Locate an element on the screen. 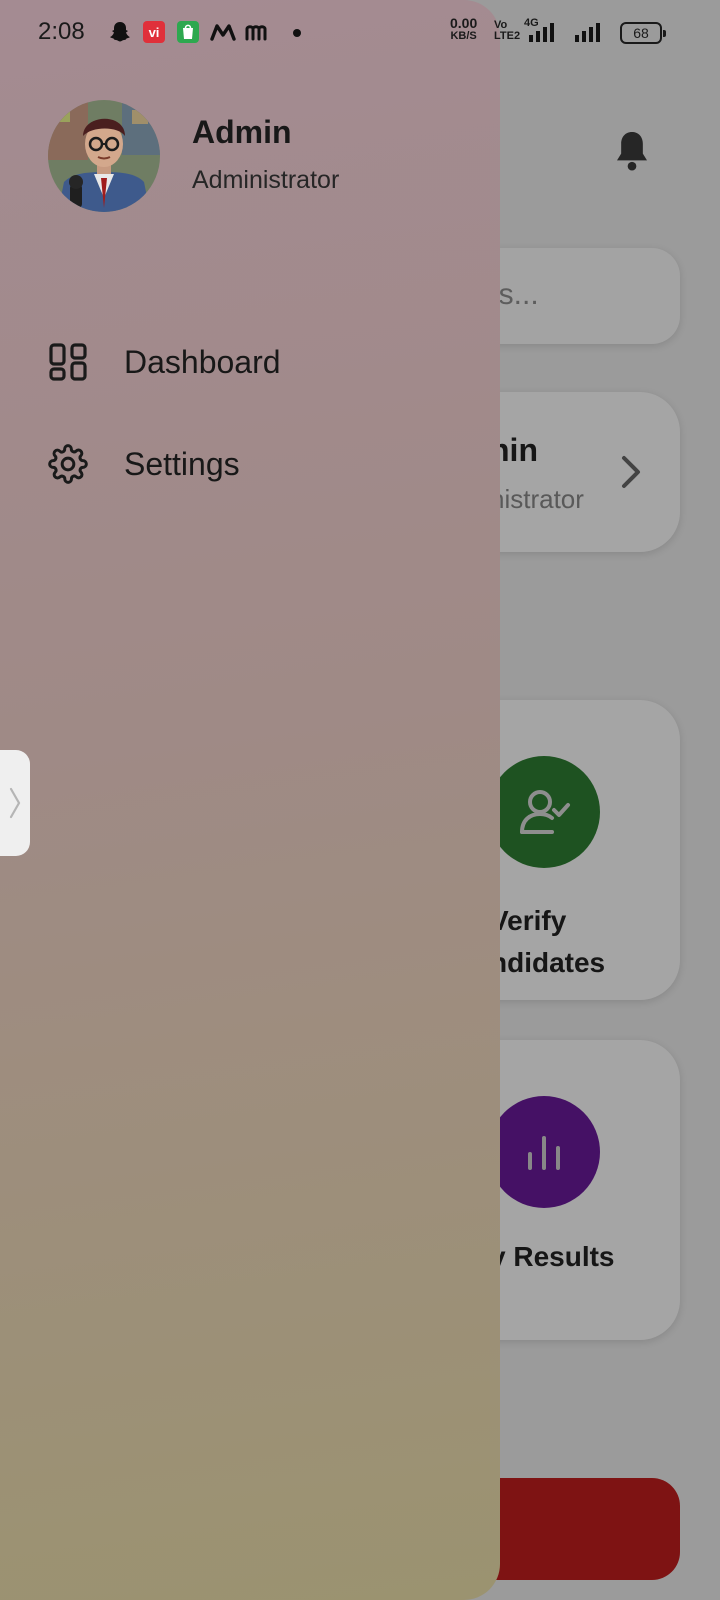 The image size is (720, 1600). avatar is located at coordinates (104, 156).